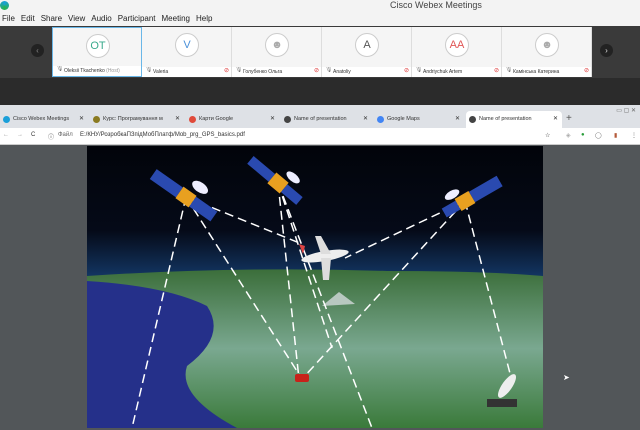 The width and height of the screenshot is (640, 430). What do you see at coordinates (133, 119) in the screenshot?
I see `tab-label: Курс: Програмування м` at bounding box center [133, 119].